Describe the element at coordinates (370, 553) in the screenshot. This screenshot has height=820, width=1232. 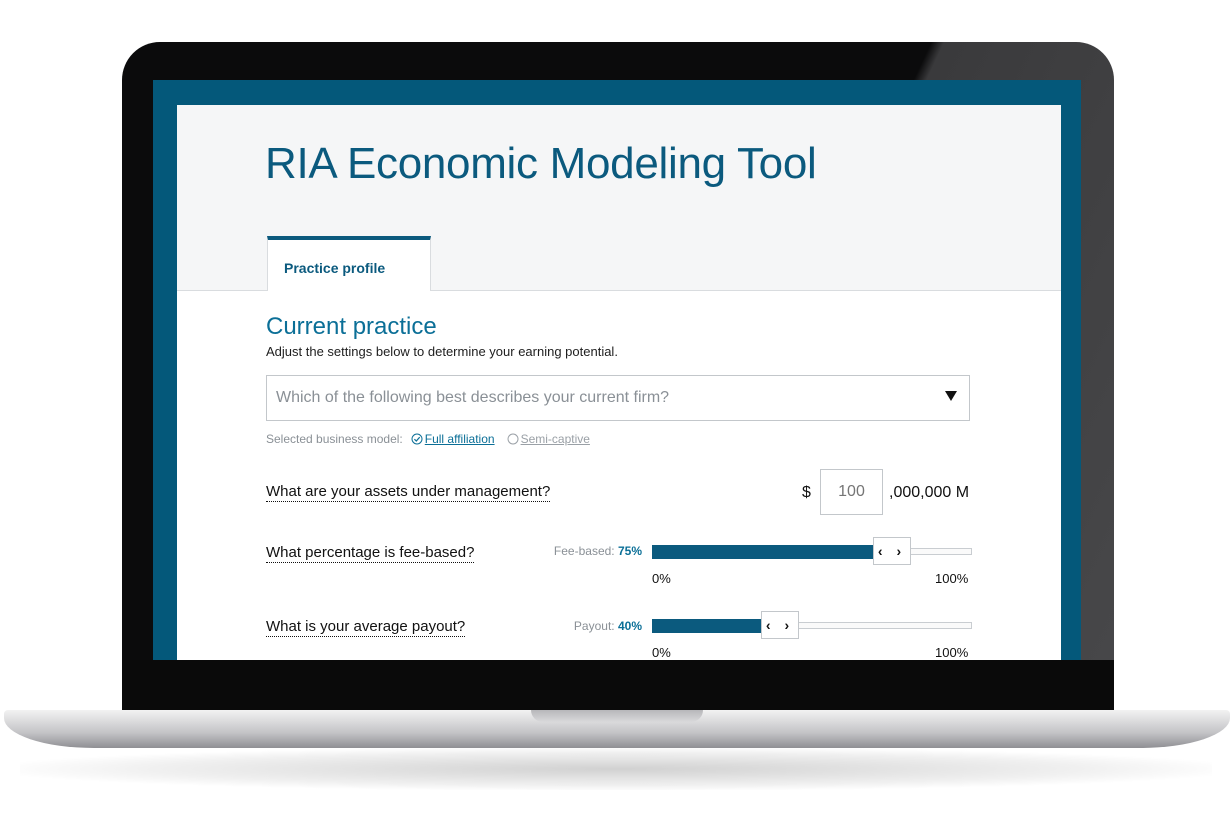
I see `fee-based-question: What percentage is fee-based?` at that location.